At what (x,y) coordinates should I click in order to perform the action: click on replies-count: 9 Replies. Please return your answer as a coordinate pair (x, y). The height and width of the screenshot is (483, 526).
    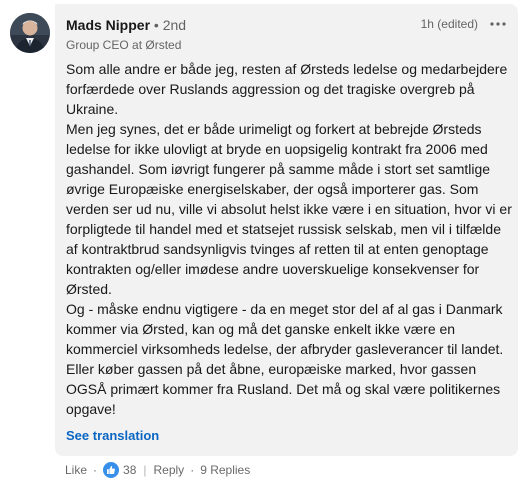
    Looking at the image, I should click on (225, 470).